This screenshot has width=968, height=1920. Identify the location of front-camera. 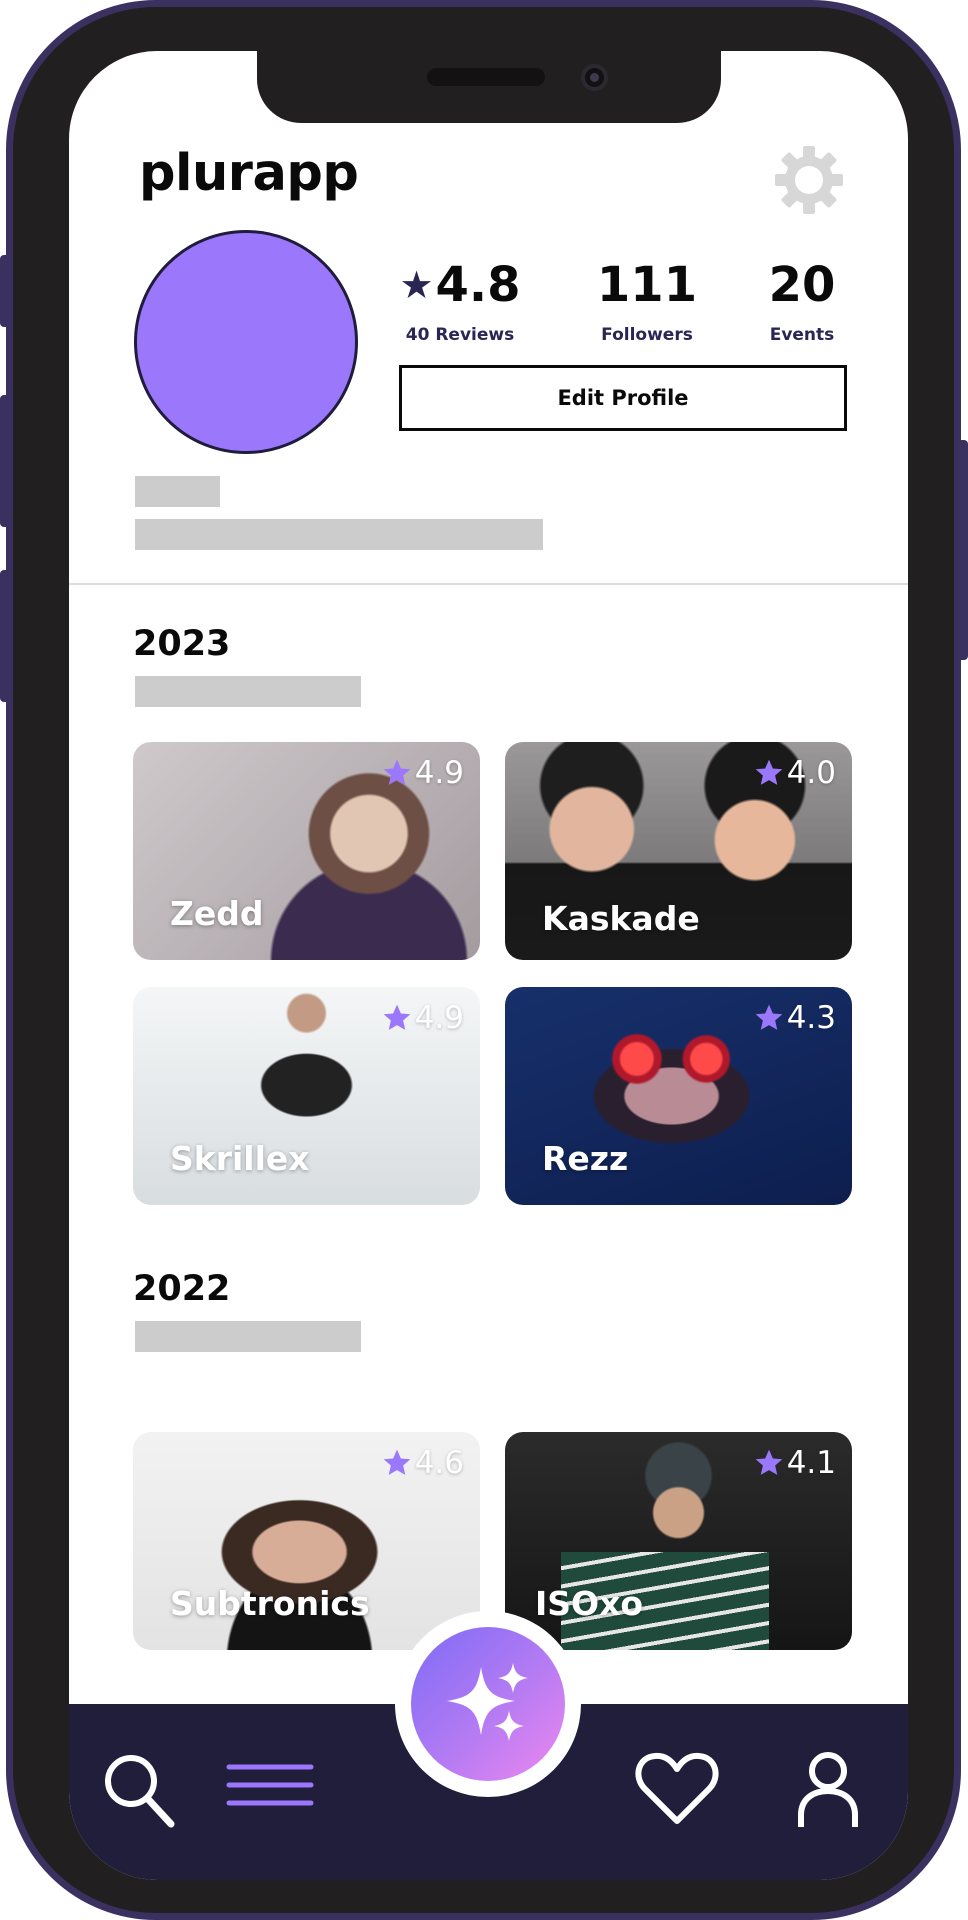
(594, 77).